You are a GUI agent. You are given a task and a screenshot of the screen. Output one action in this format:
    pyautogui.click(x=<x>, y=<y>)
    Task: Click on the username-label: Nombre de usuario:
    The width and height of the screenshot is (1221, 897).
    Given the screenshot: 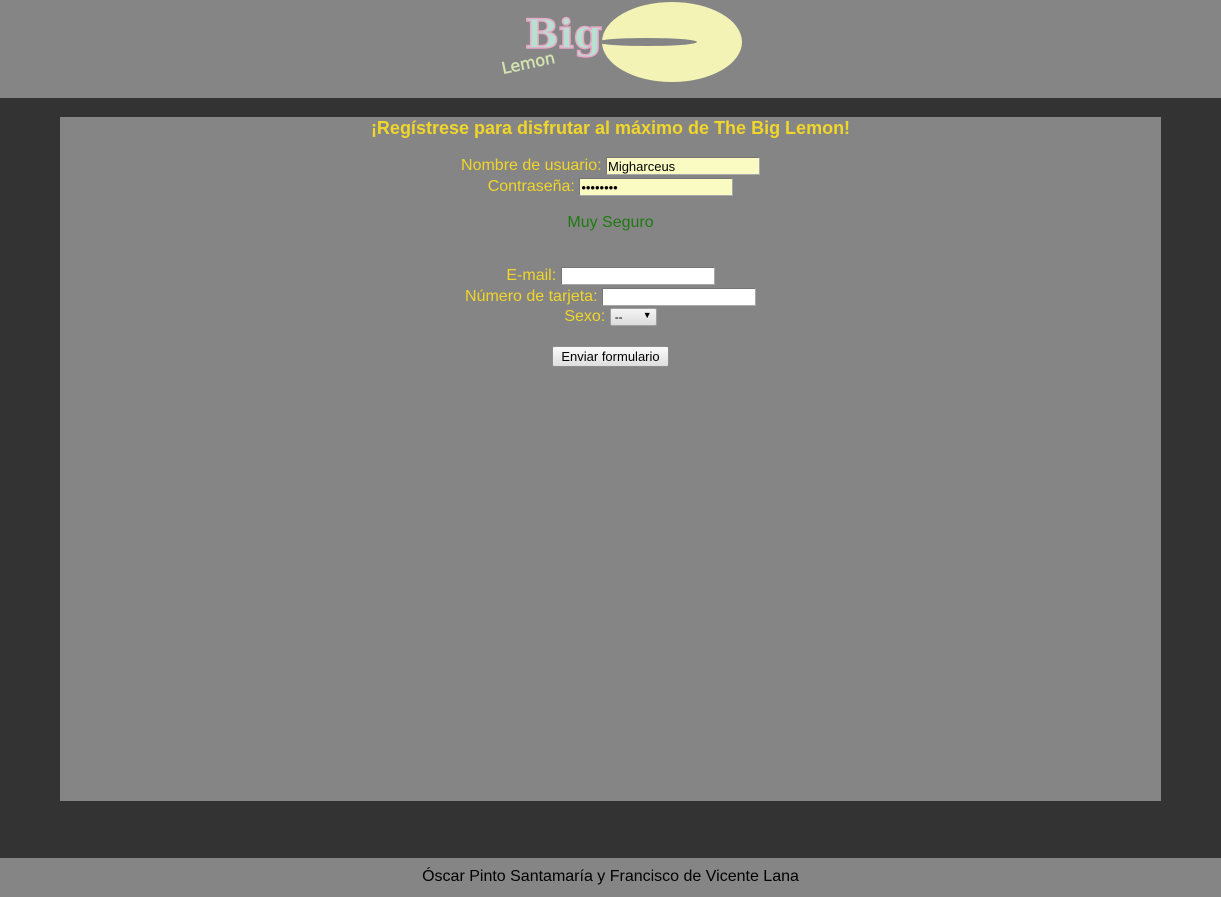 What is the action you would take?
    pyautogui.click(x=531, y=165)
    